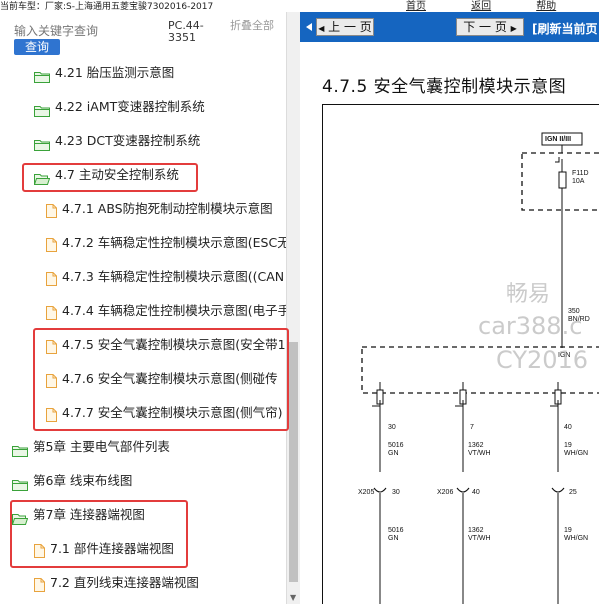 This screenshot has height=604, width=599. I want to click on pin-label: 7, so click(472, 427).